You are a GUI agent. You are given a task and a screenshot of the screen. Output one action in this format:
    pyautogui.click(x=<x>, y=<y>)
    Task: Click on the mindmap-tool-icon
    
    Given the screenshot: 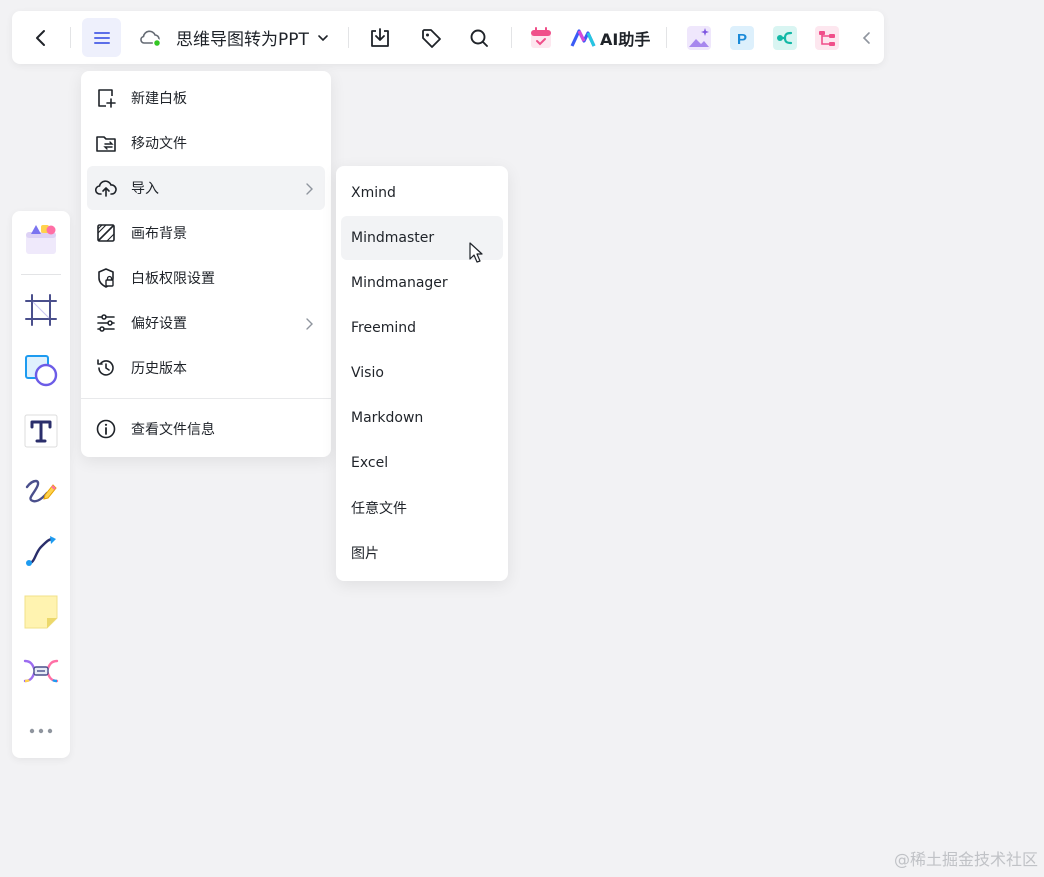 What is the action you would take?
    pyautogui.click(x=41, y=671)
    